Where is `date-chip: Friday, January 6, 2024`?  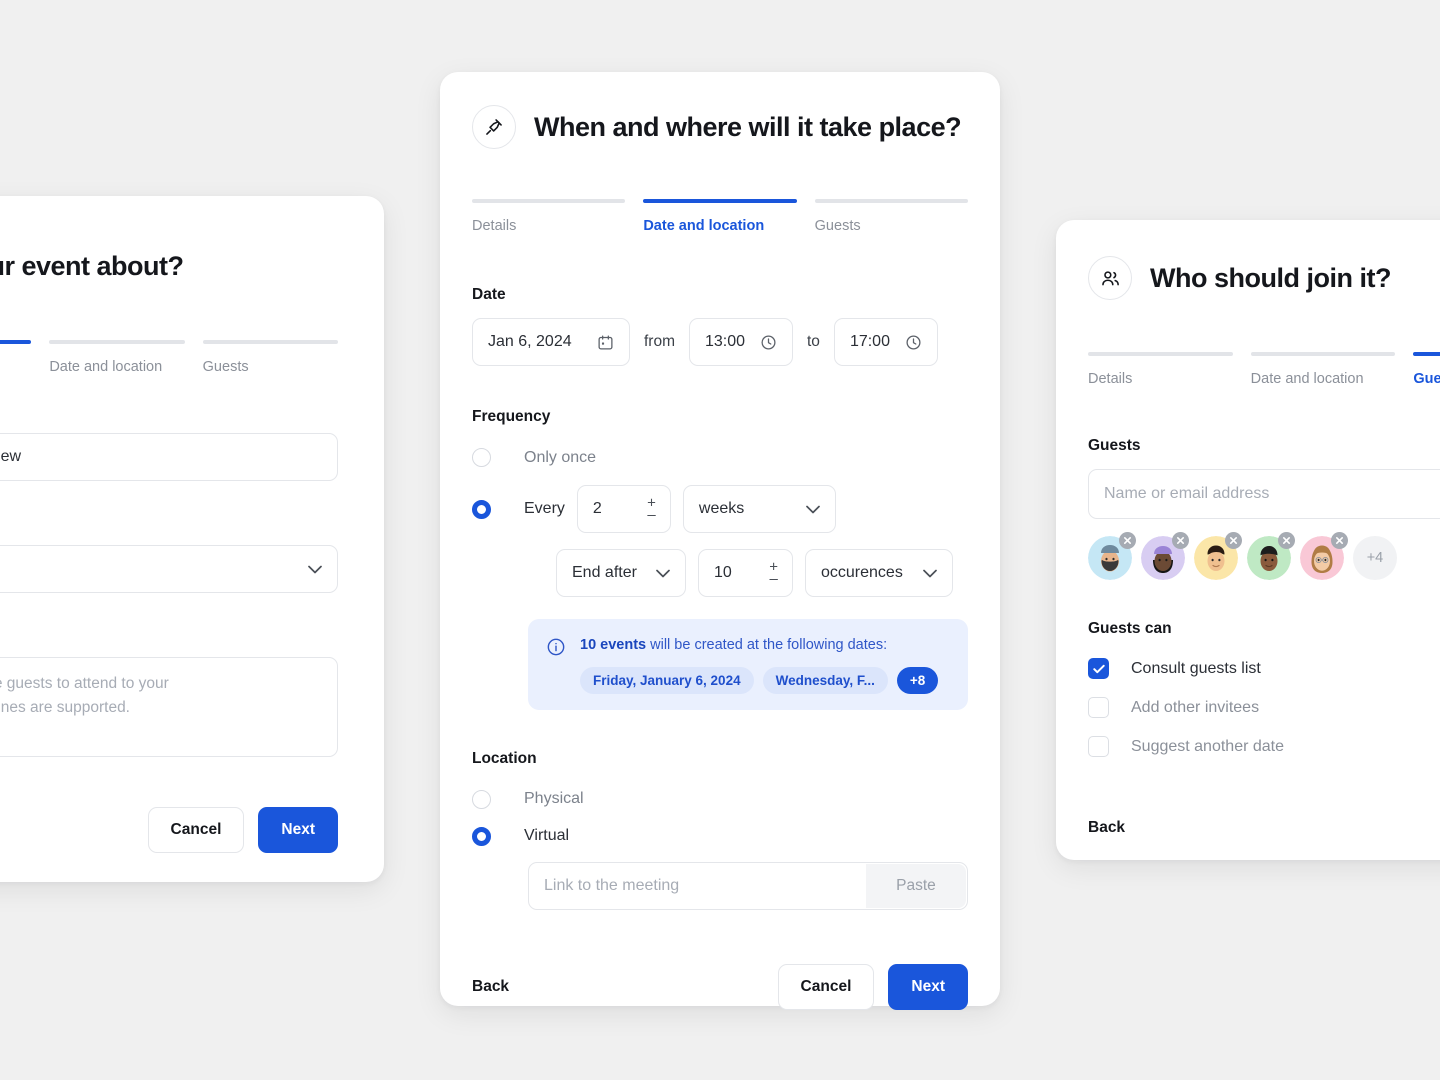 date-chip: Friday, January 6, 2024 is located at coordinates (667, 680).